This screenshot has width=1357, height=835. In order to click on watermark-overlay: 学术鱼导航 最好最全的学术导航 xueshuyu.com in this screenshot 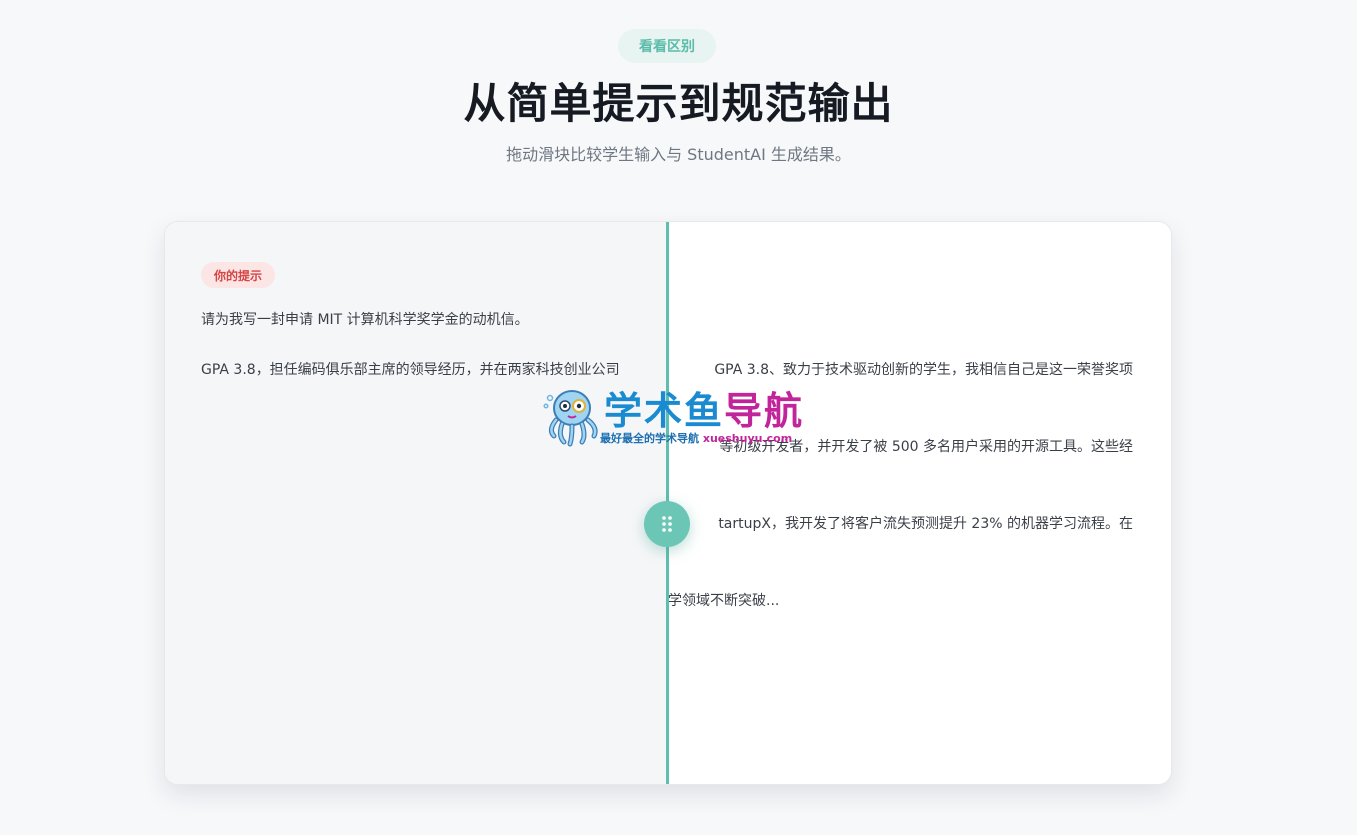, I will do `click(682, 417)`.